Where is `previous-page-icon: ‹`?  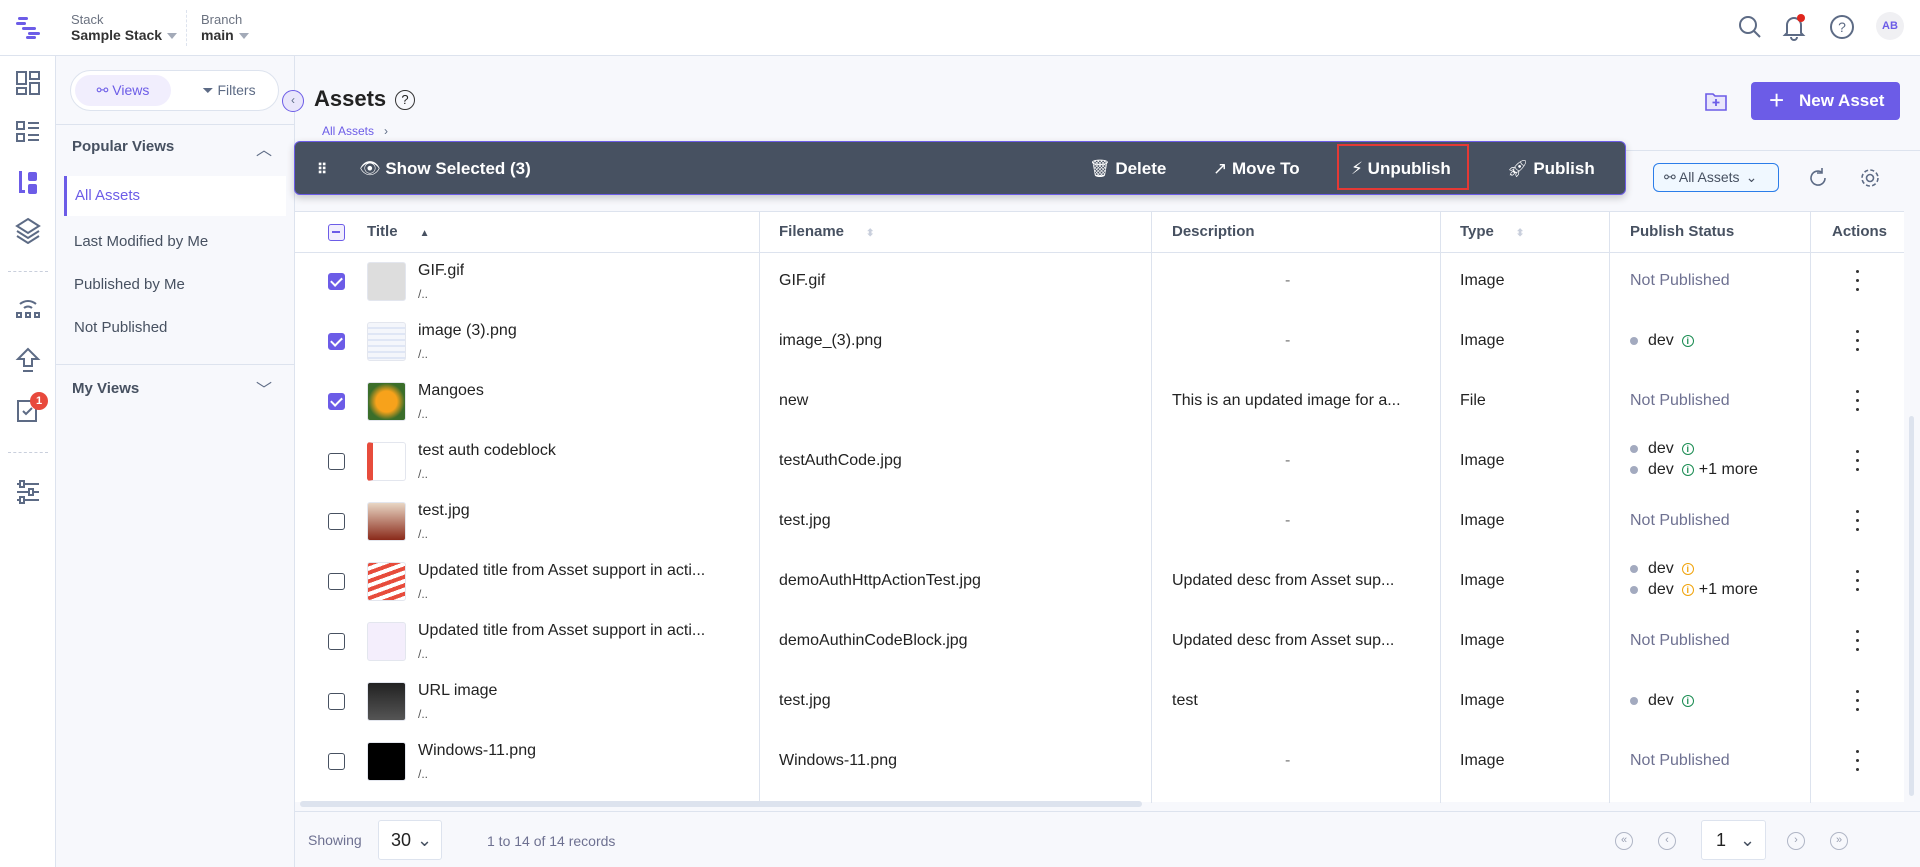
previous-page-icon: ‹ is located at coordinates (1667, 841).